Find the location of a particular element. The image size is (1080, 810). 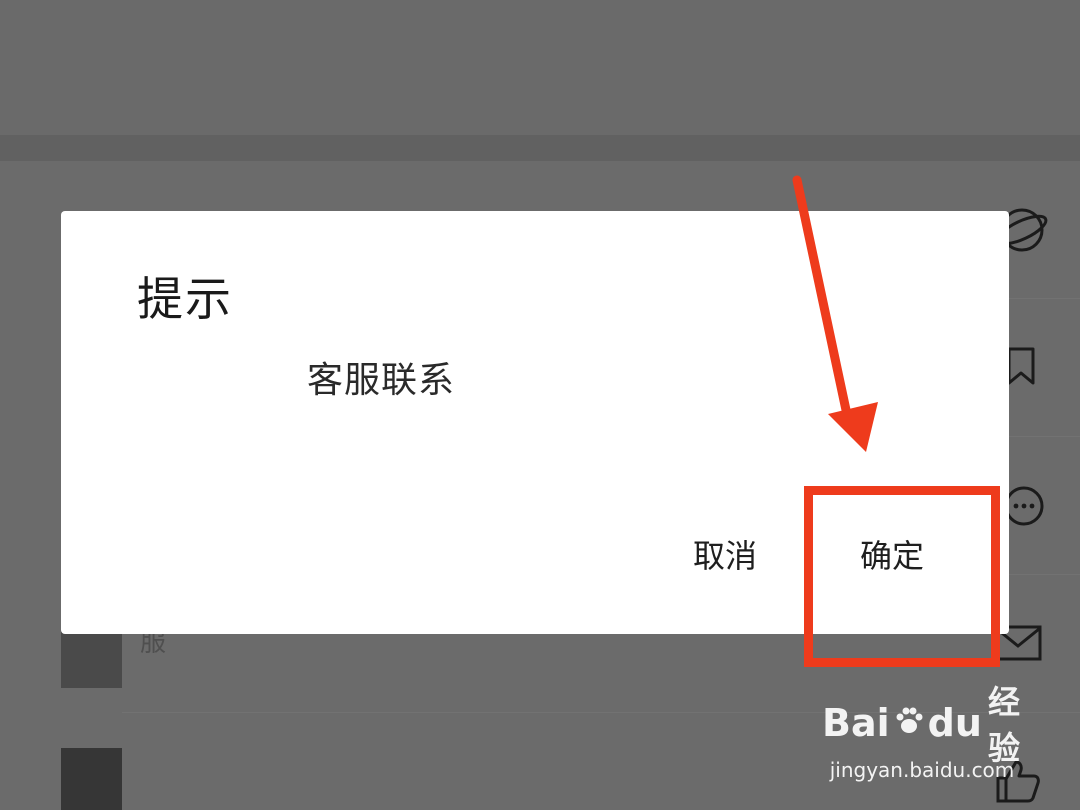

baidu-watermark: Bai du 经验 jingyan.baidu.com is located at coordinates (922, 736).